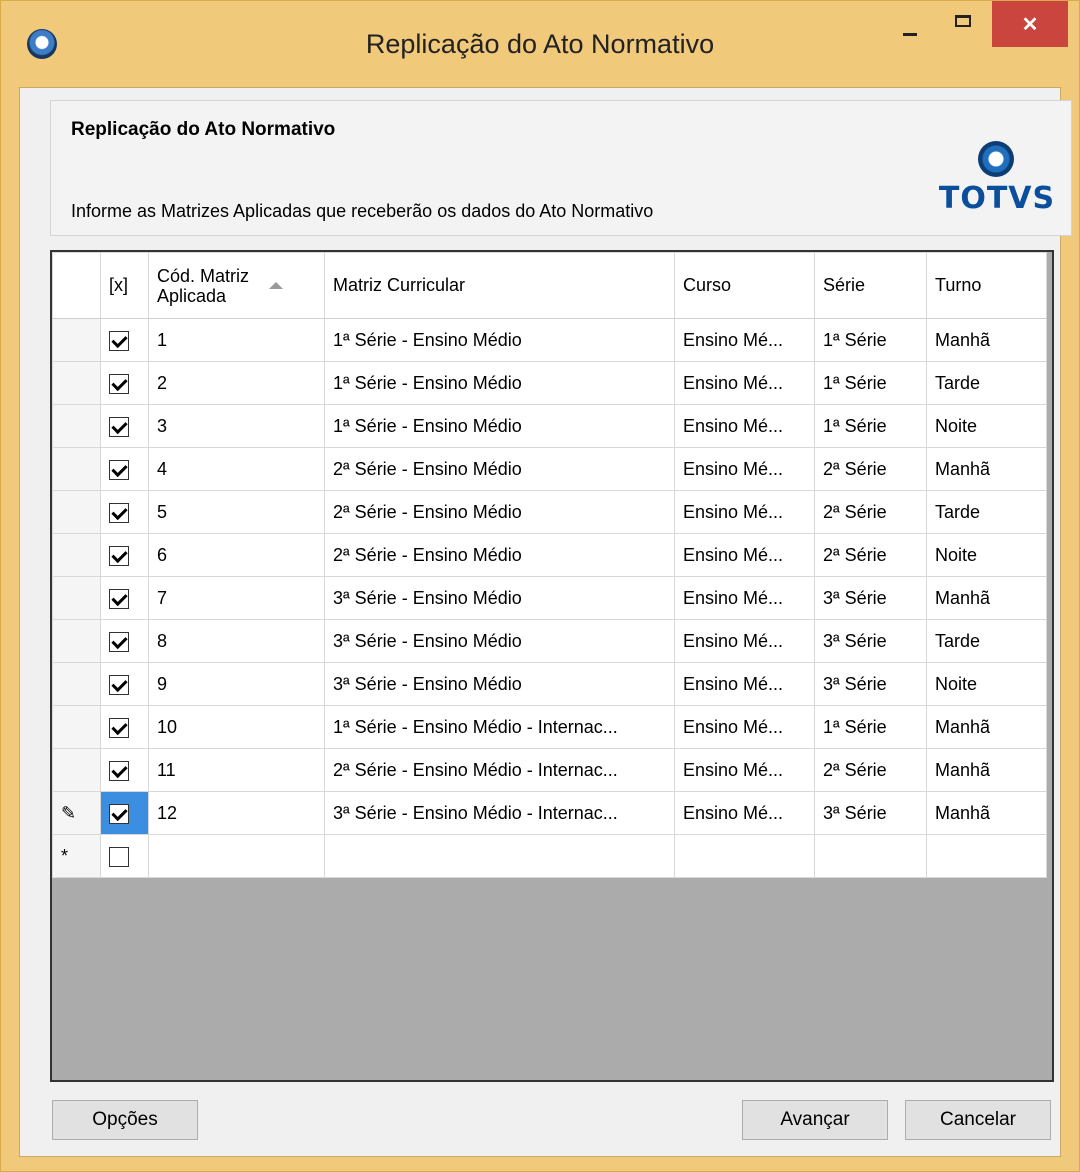 The width and height of the screenshot is (1080, 1172). What do you see at coordinates (236, 813) in the screenshot?
I see `cell-cod: 12` at bounding box center [236, 813].